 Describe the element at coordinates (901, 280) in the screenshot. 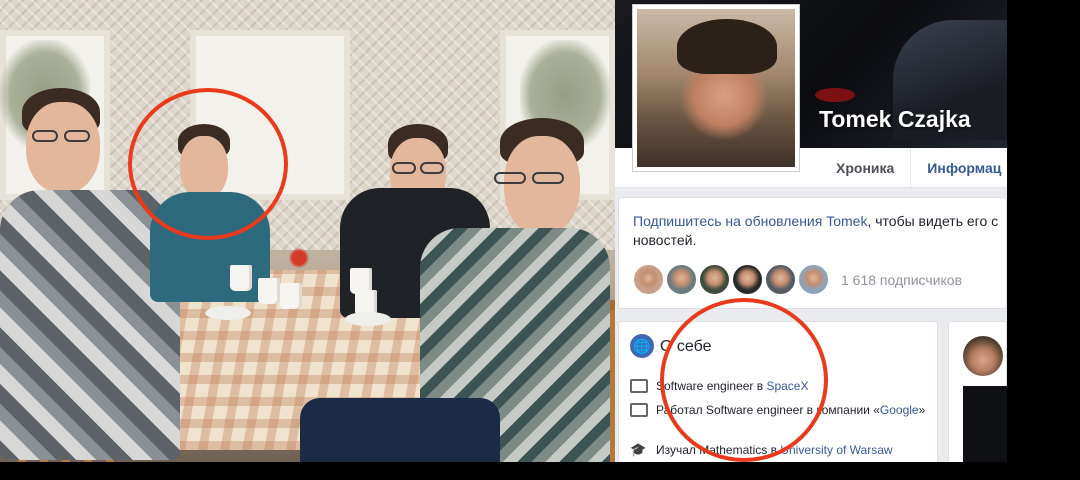

I see `followers-count: 1 618 подписчиков` at that location.